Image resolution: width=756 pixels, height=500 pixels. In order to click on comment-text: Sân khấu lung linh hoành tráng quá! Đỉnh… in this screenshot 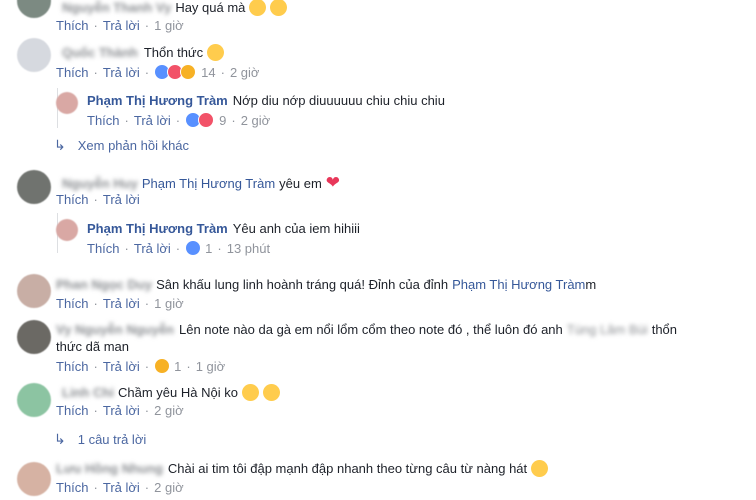, I will do `click(302, 284)`.